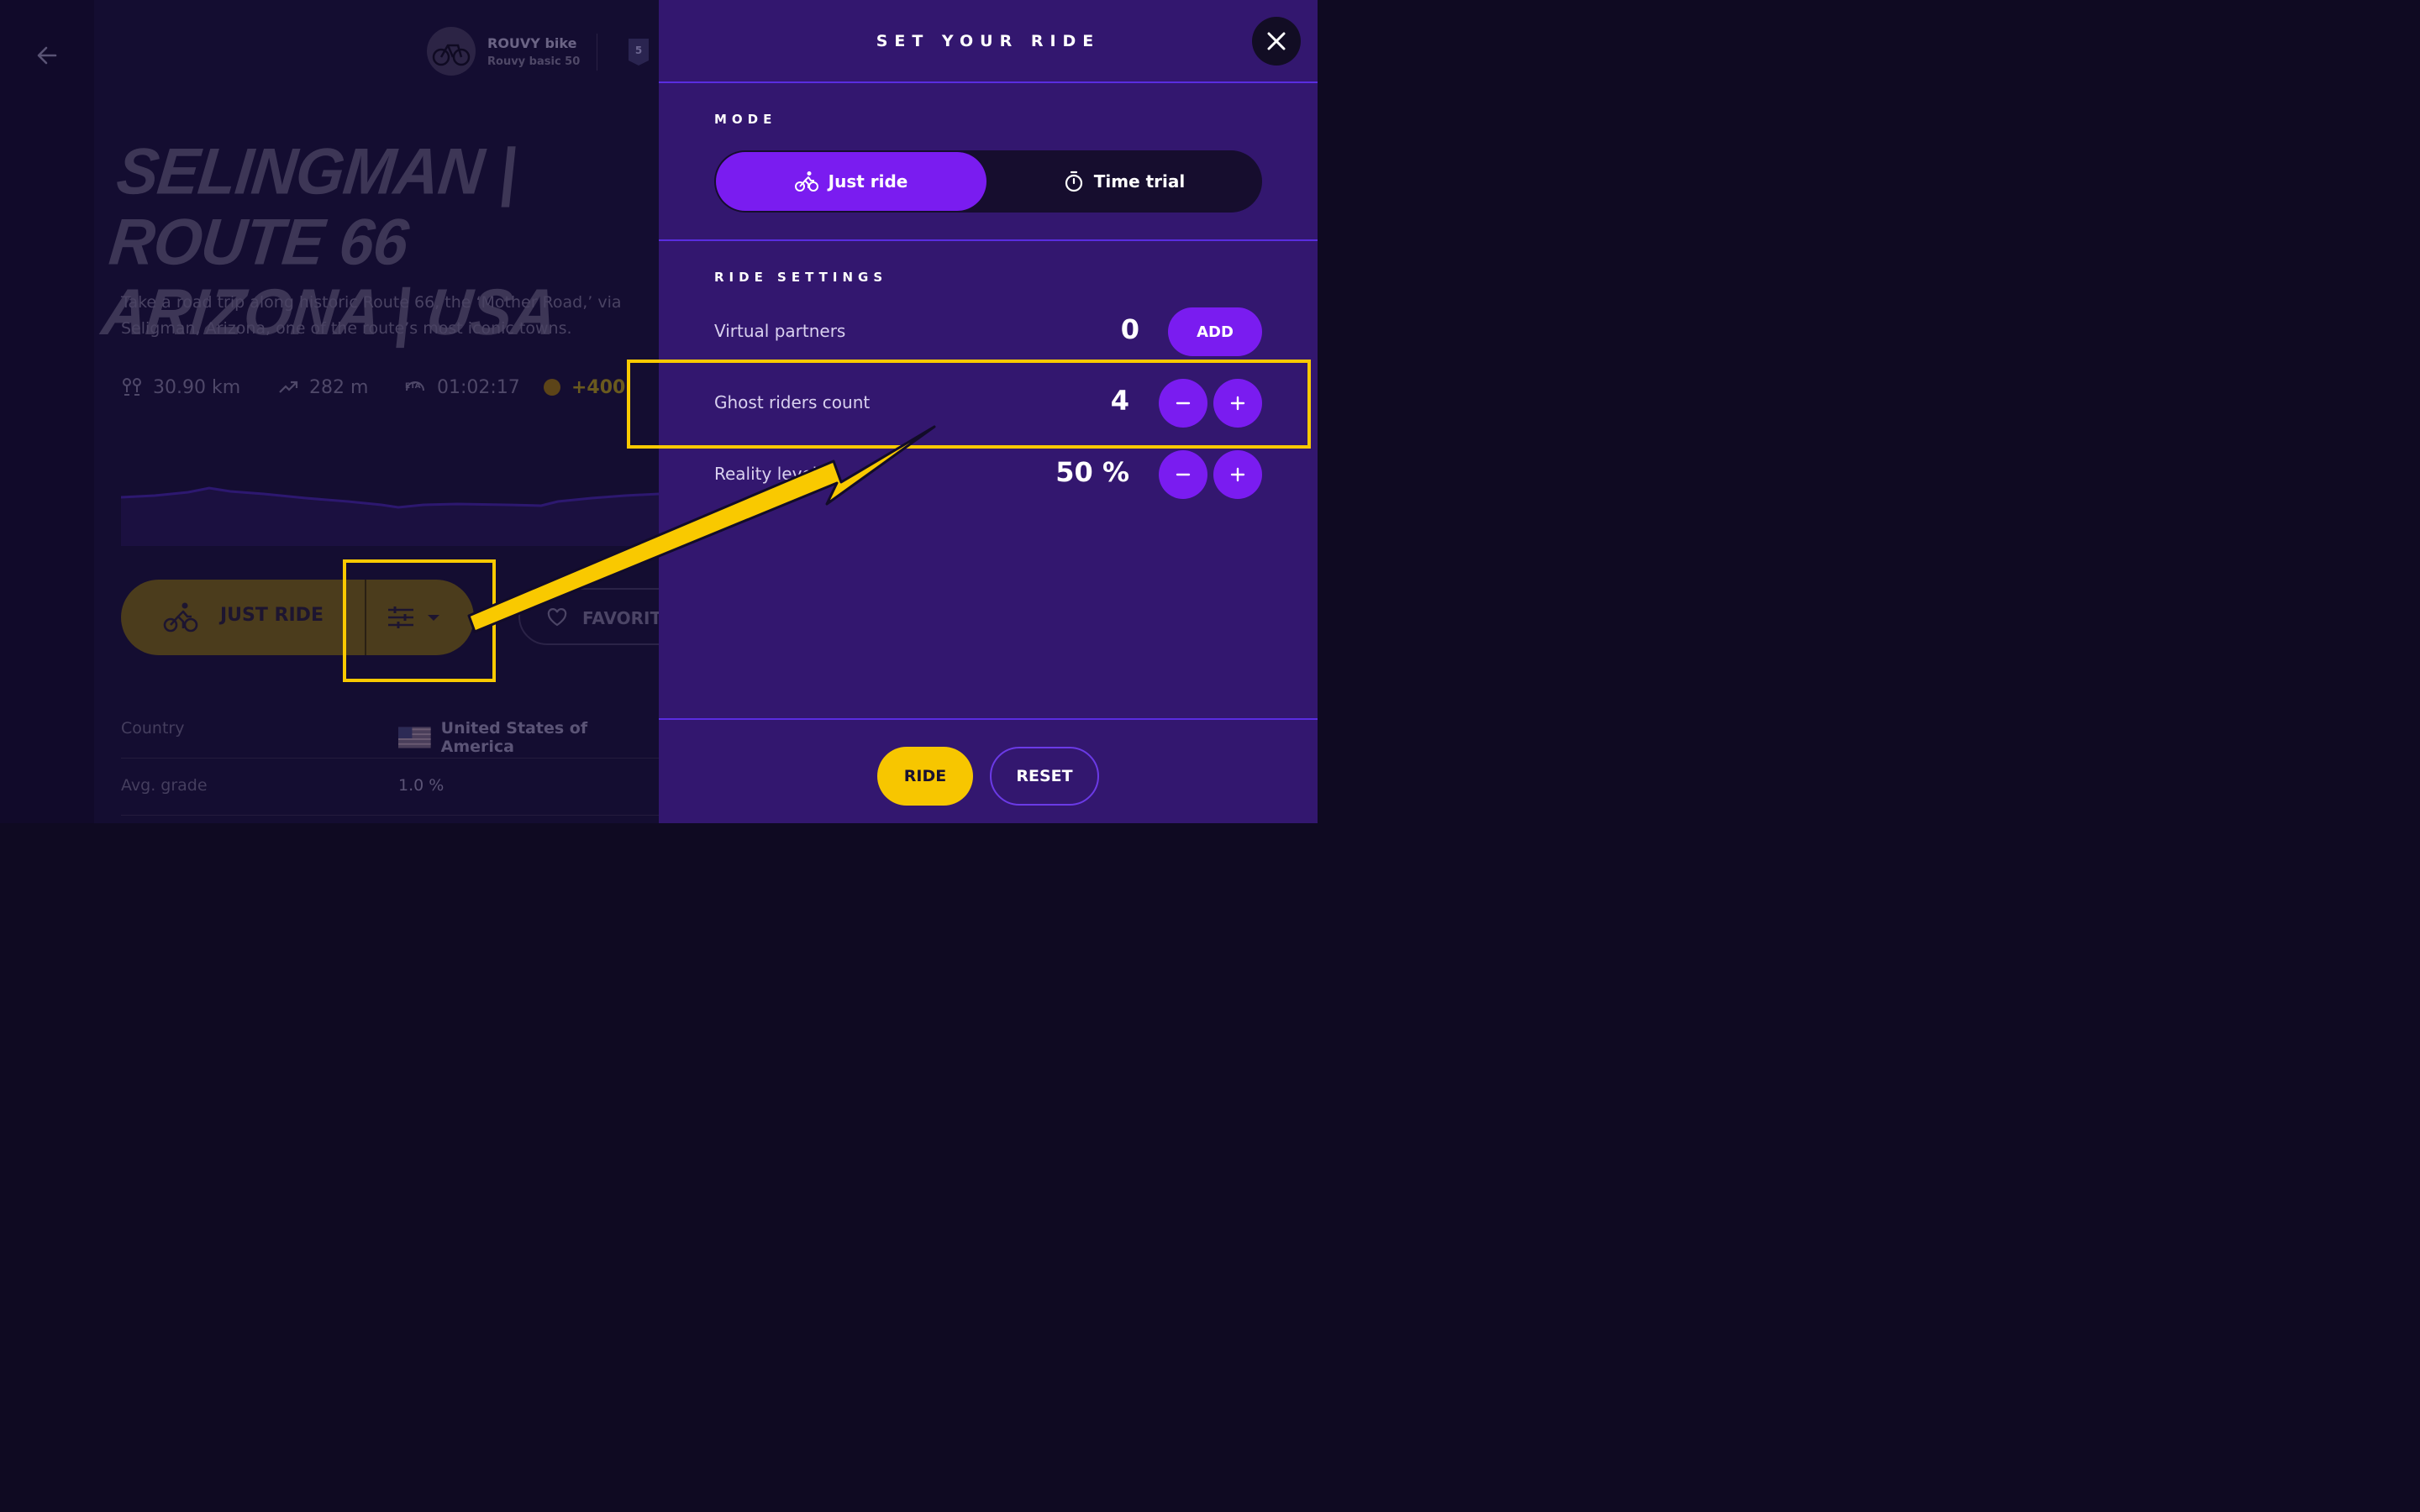 The width and height of the screenshot is (2420, 1512). Describe the element at coordinates (989, 240) in the screenshot. I see `section-divider` at that location.